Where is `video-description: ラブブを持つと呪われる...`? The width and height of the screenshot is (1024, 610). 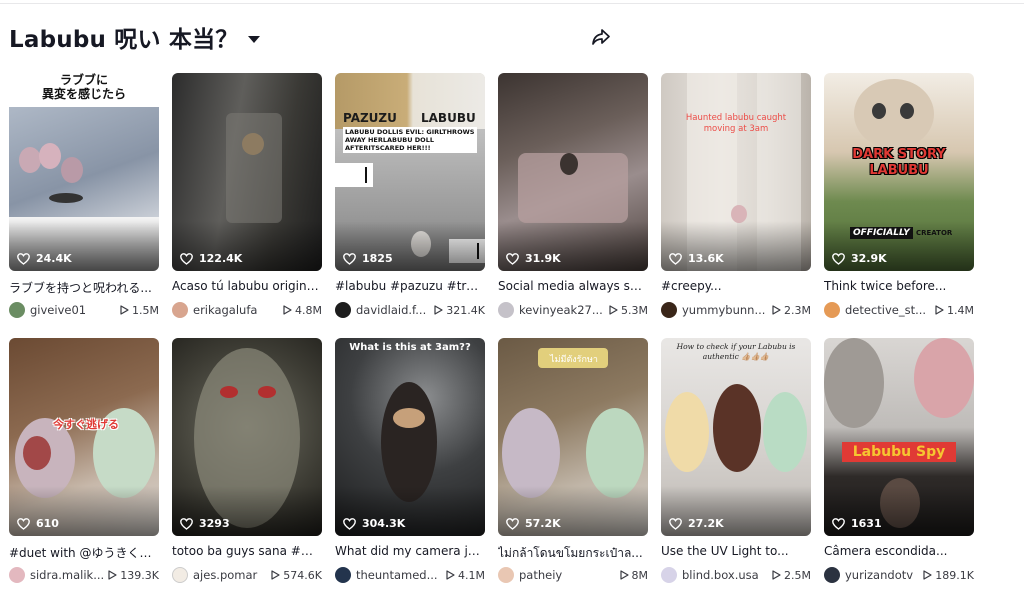
video-description: ラブブを持つと呪われる... is located at coordinates (84, 287).